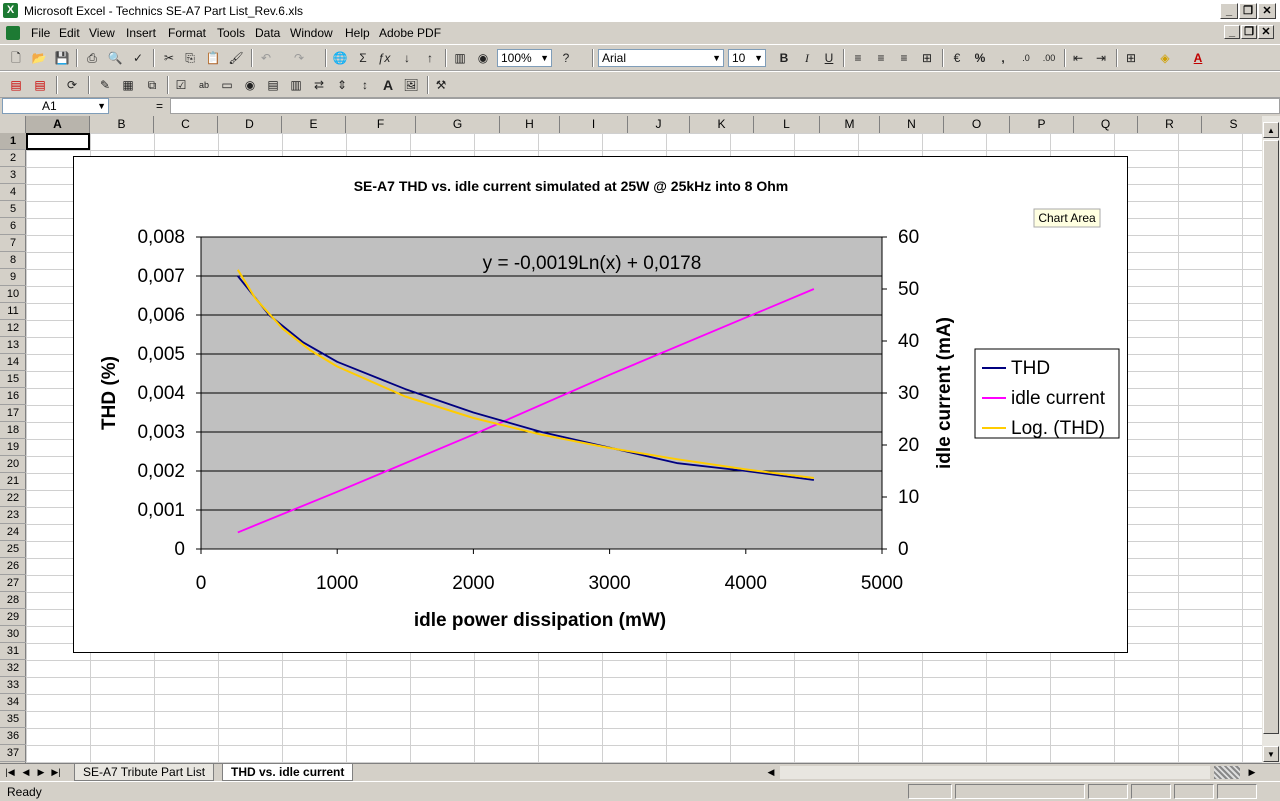 Image resolution: width=1280 pixels, height=801 pixels. I want to click on format-painter-icon: 🖌, so click(236, 58).